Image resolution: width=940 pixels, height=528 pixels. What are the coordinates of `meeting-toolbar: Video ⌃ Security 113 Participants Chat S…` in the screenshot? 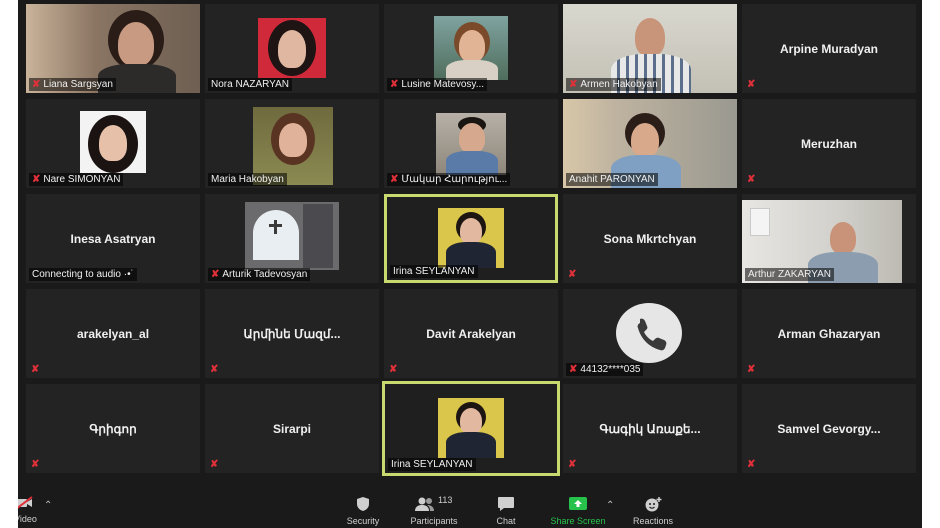 It's located at (470, 506).